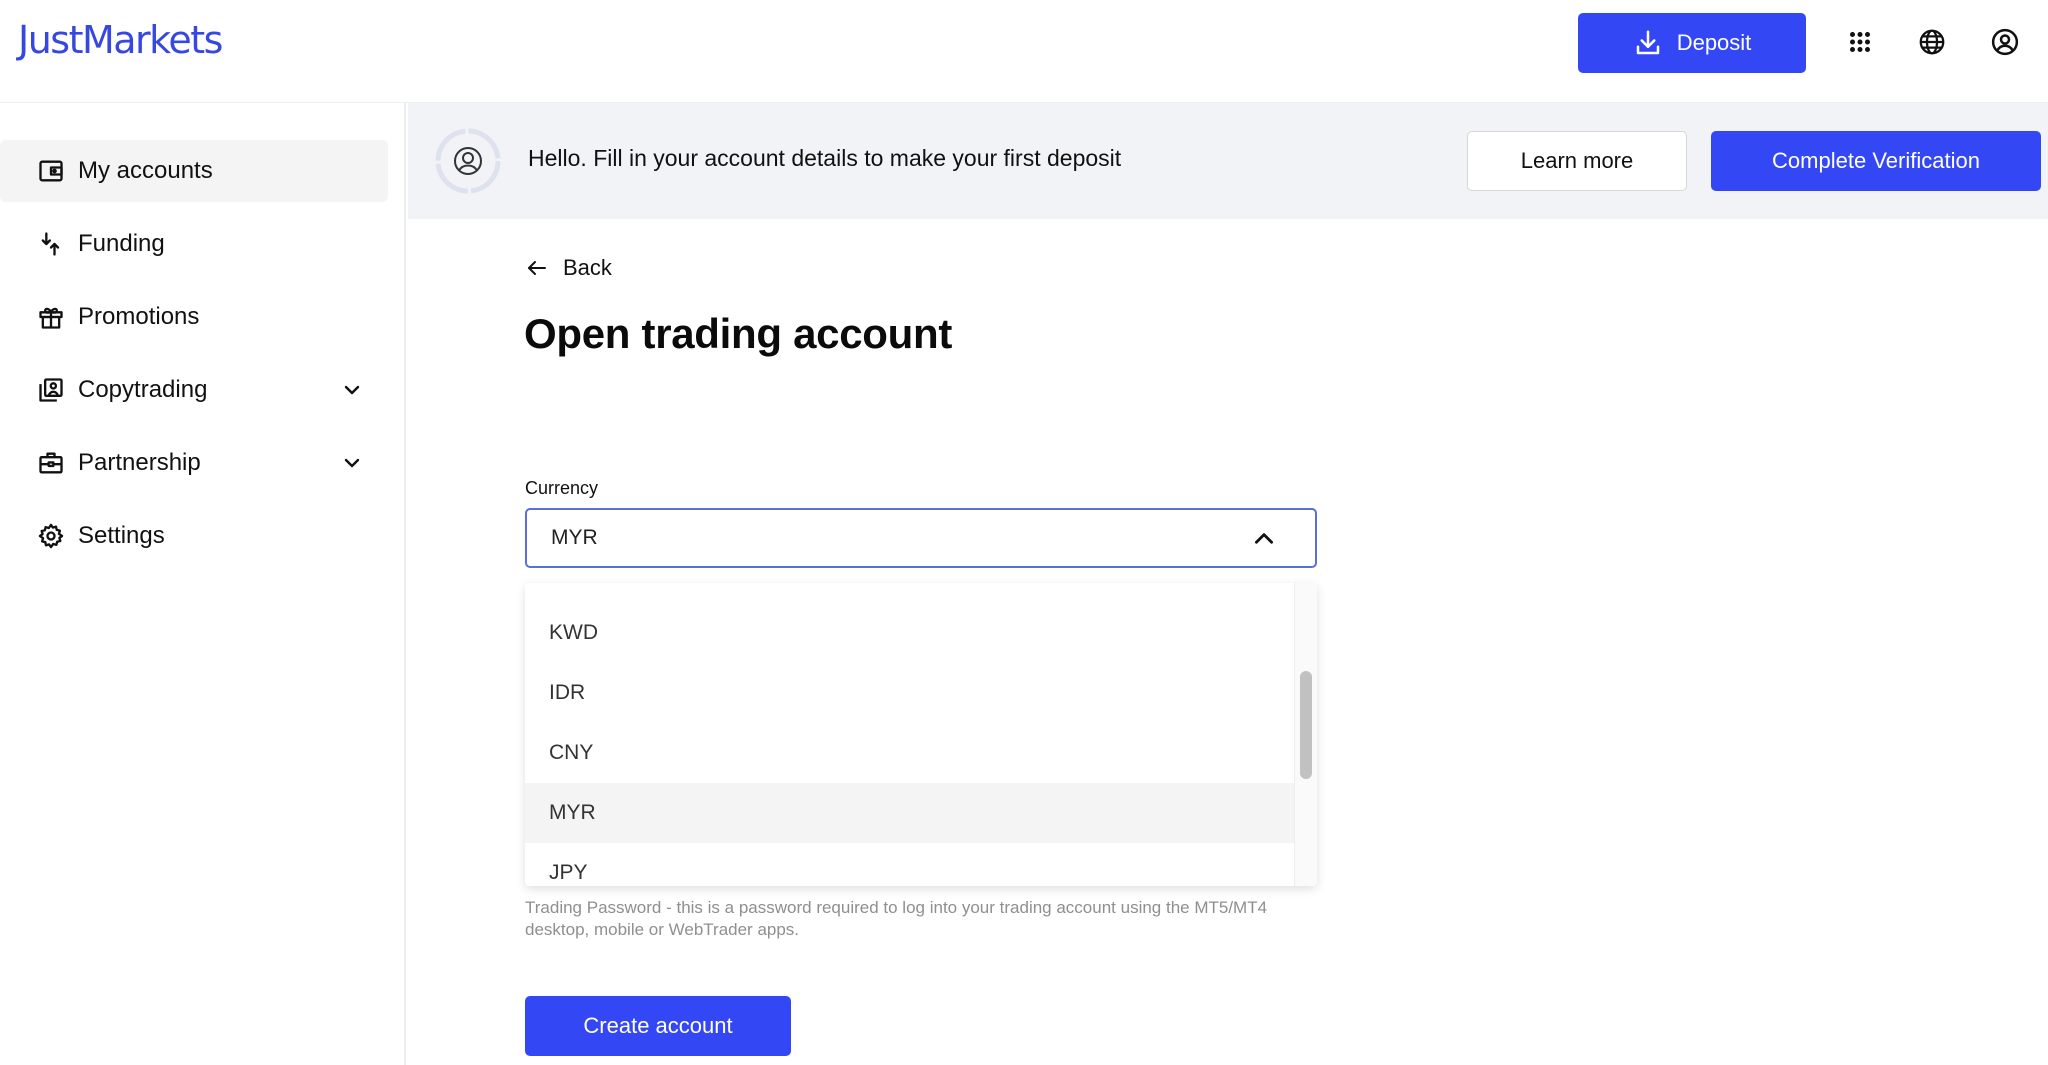  I want to click on gear-icon, so click(51, 536).